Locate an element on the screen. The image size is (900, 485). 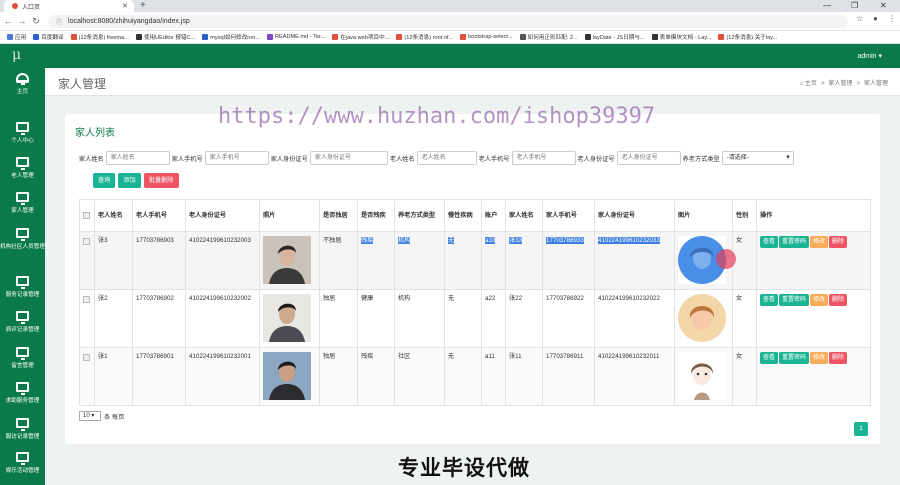
sidebar-item: 家人管理 is located at coordinates (22, 203).